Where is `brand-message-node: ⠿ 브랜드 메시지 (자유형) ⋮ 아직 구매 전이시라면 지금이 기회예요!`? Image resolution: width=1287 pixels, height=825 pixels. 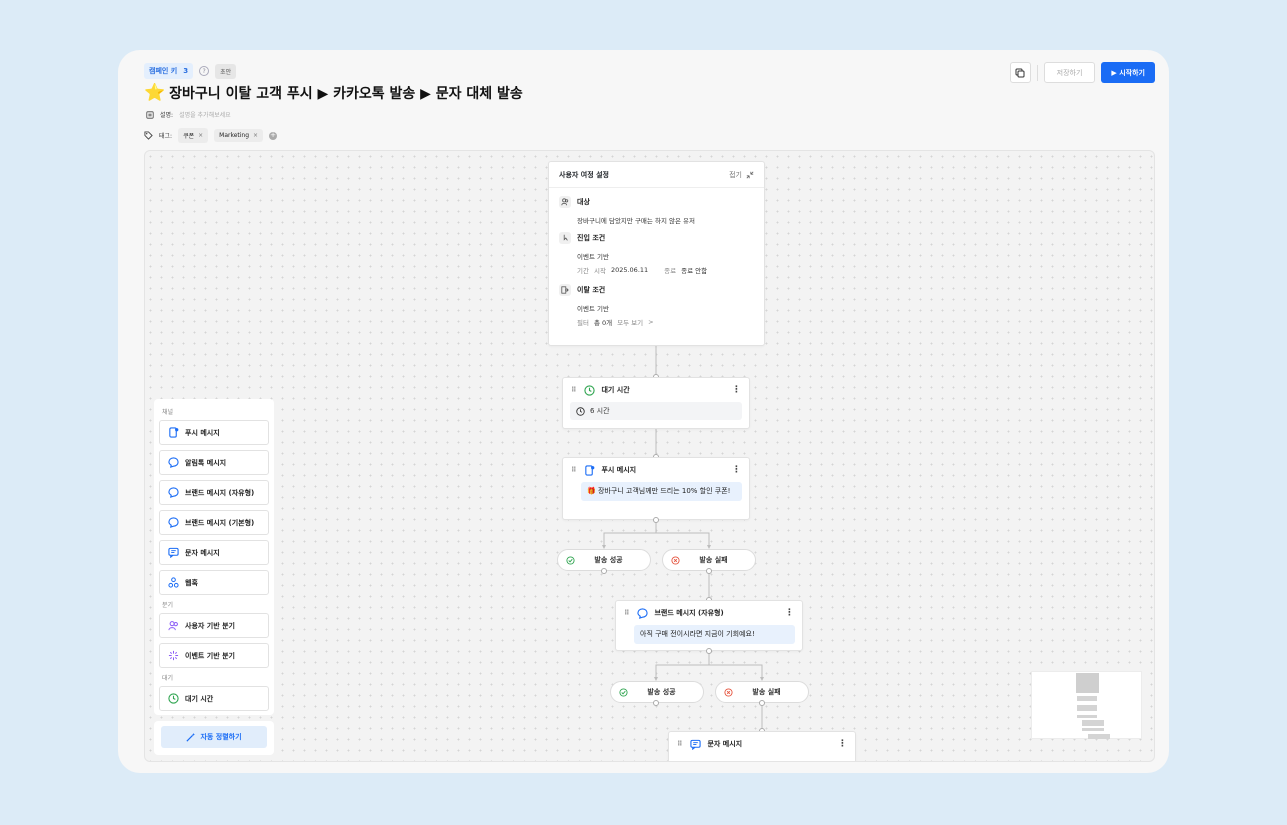 brand-message-node: ⠿ 브랜드 메시지 (자유형) ⋮ 아직 구매 전이시라면 지금이 기회예요! is located at coordinates (709, 625).